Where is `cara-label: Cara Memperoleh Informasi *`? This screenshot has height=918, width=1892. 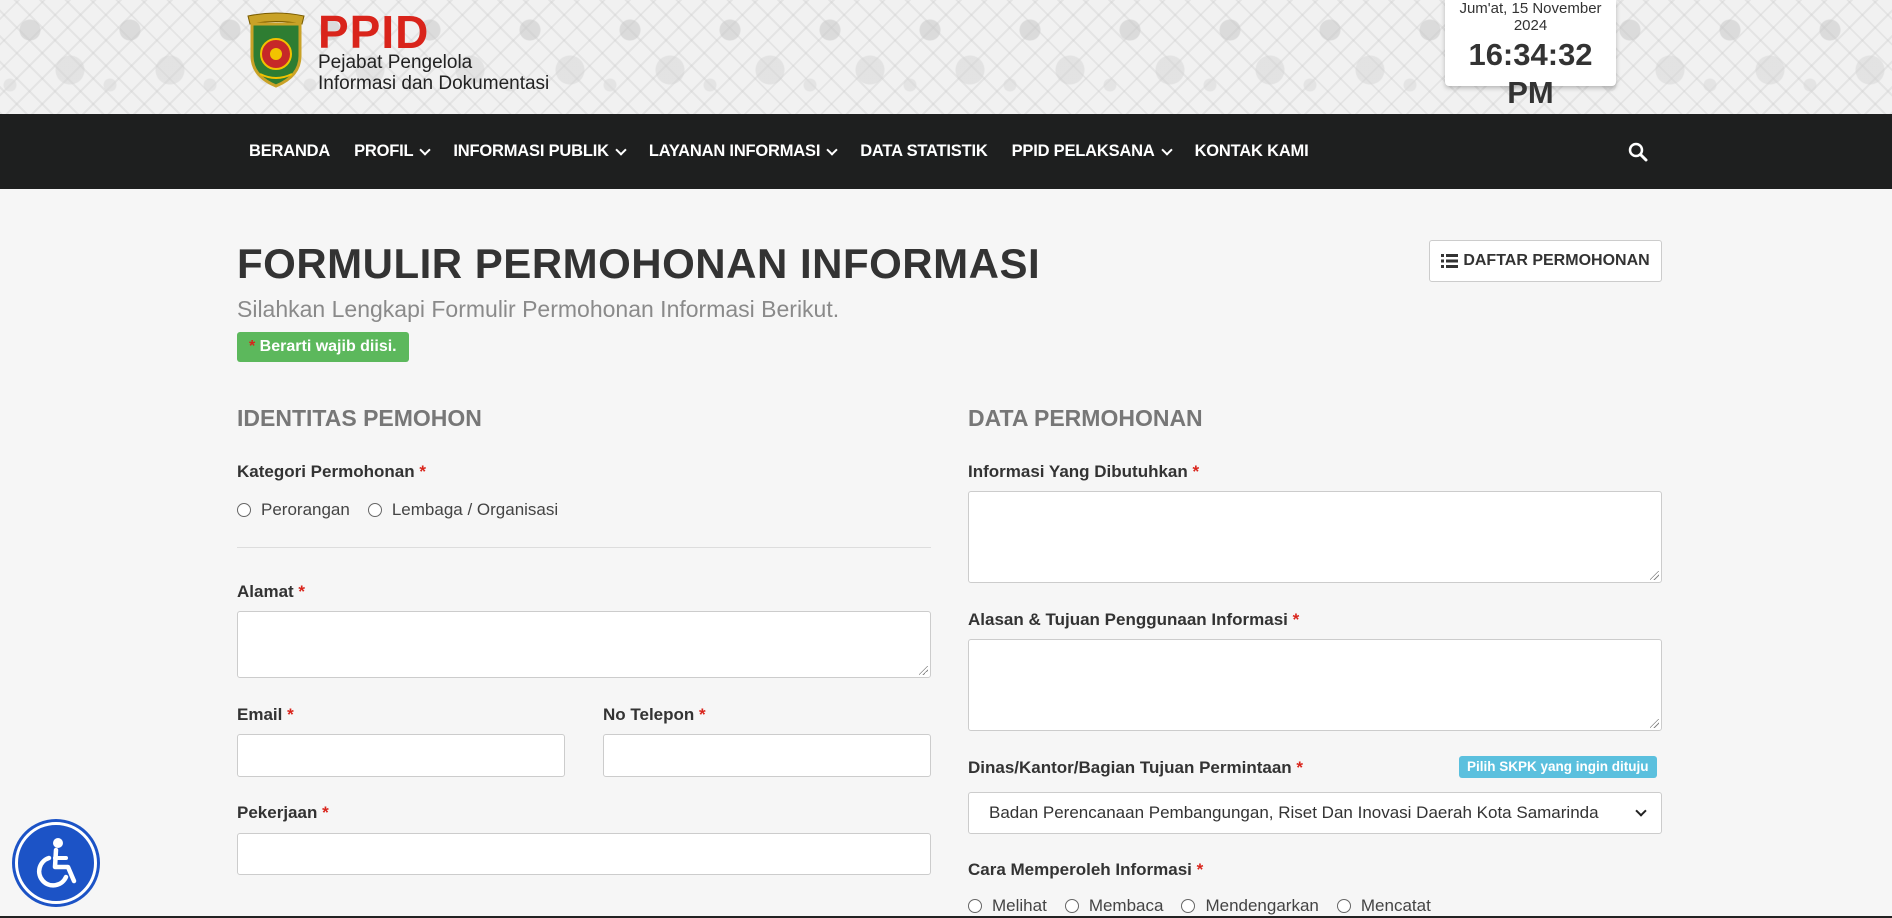
cara-label: Cara Memperoleh Informasi * is located at coordinates (1085, 870).